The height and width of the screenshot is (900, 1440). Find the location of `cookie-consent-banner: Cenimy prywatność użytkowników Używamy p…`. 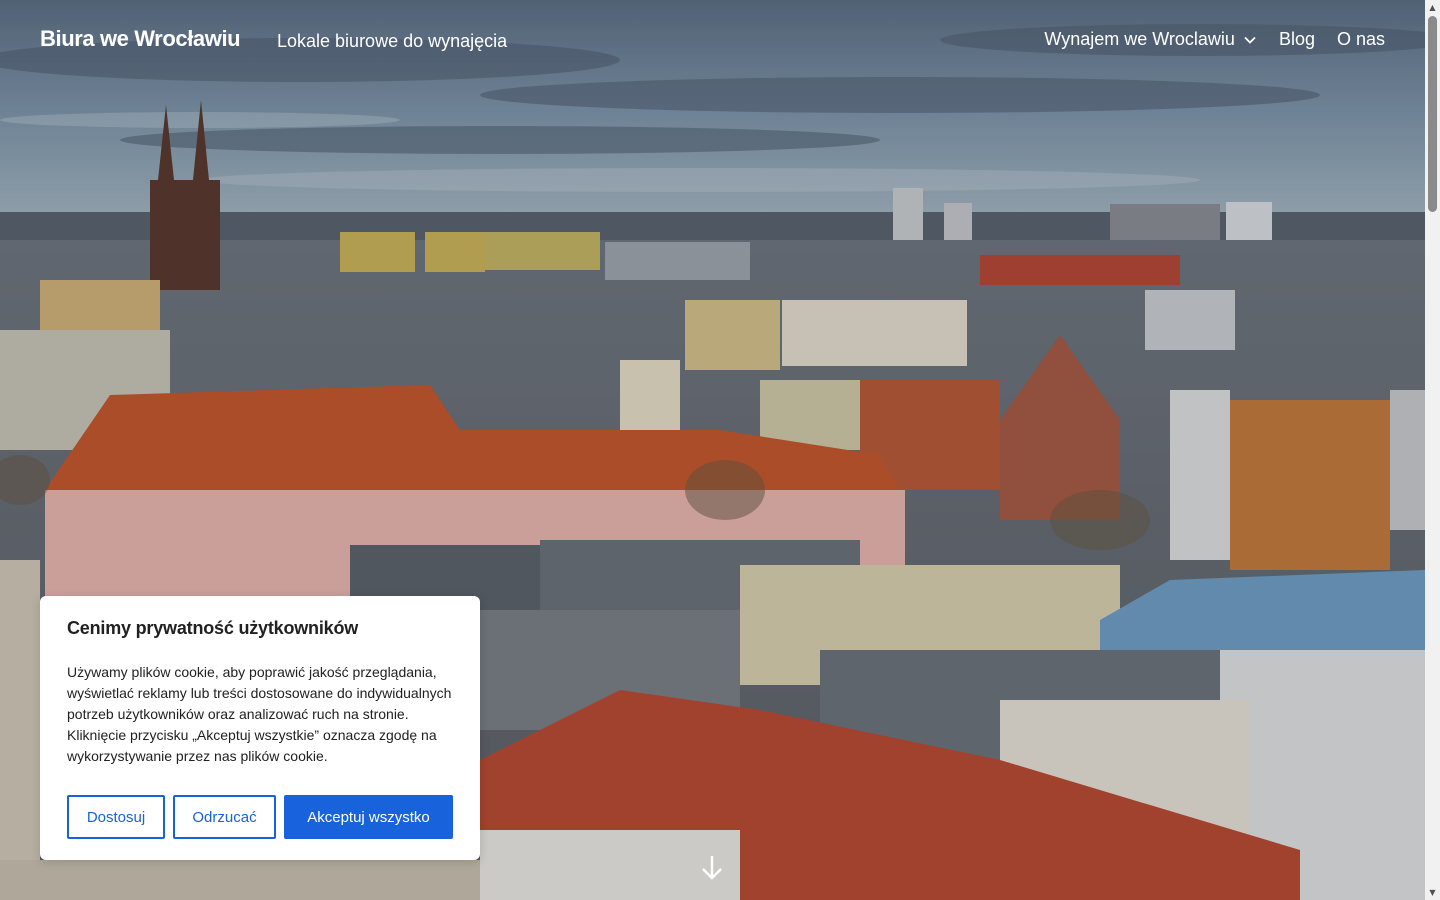

cookie-consent-banner: Cenimy prywatność użytkowników Używamy p… is located at coordinates (260, 728).